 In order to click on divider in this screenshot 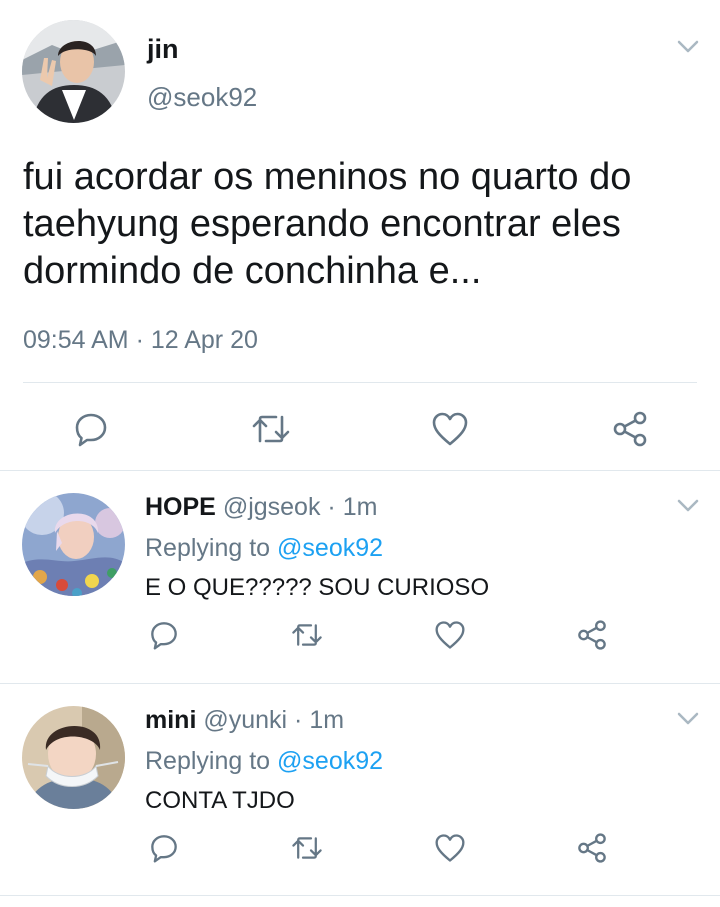, I will do `click(360, 382)`.